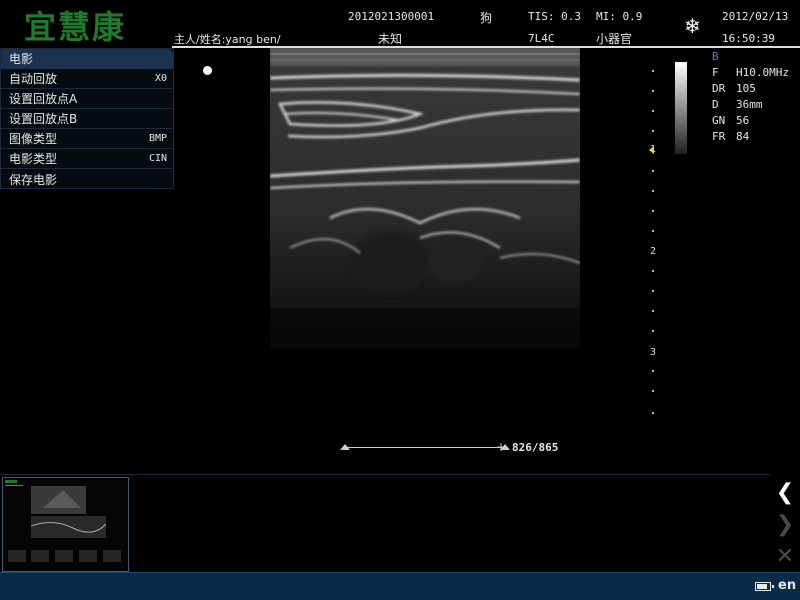 The width and height of the screenshot is (800, 600). What do you see at coordinates (653, 352) in the screenshot?
I see `depth-label-3: 3` at bounding box center [653, 352].